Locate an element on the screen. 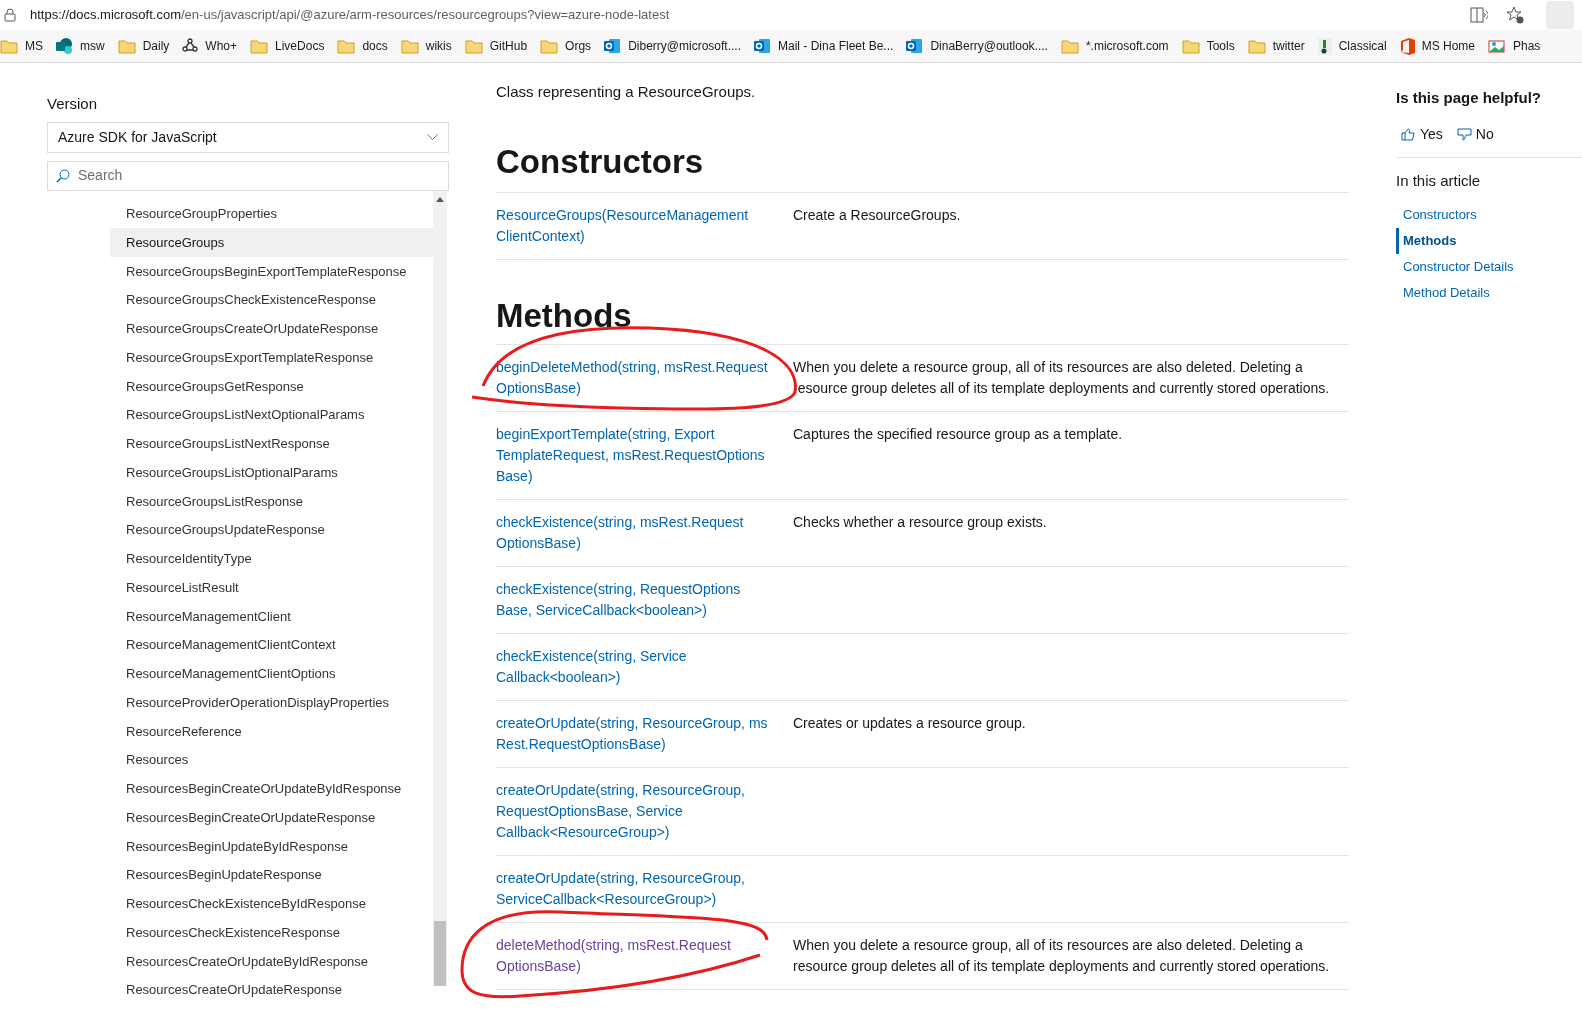  thumbs-down-icon is located at coordinates (1464, 134).